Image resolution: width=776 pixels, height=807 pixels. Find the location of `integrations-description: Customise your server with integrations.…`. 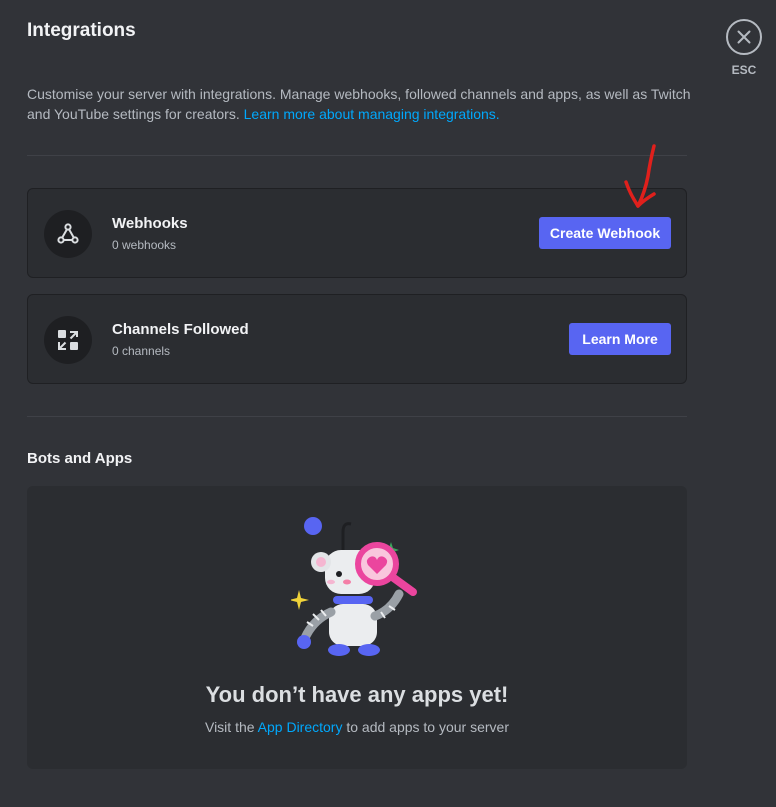

integrations-description: Customise your server with integrations.… is located at coordinates (362, 104).